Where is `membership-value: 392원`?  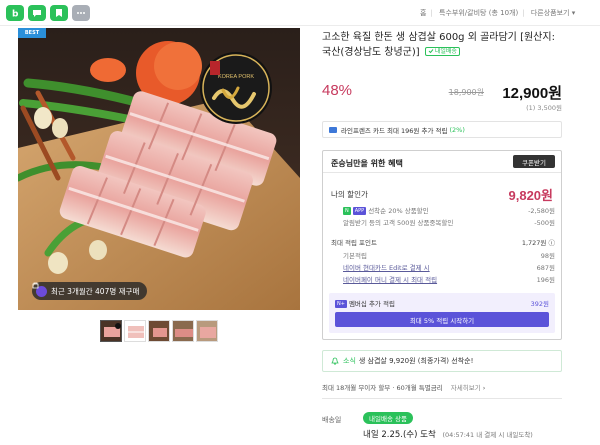 membership-value: 392원 is located at coordinates (539, 304).